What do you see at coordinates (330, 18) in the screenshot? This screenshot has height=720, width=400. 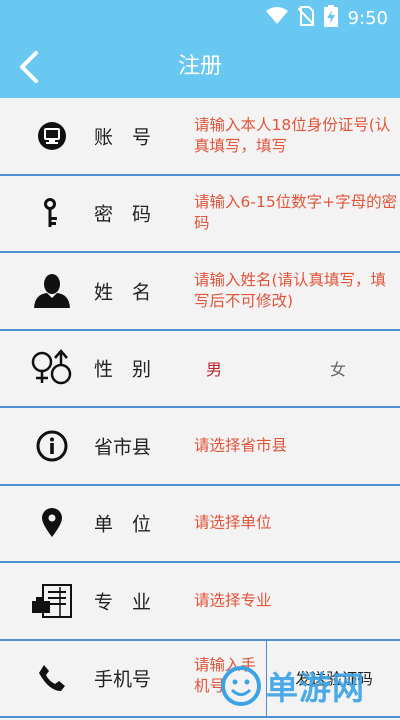 I see `battery-charging-icon` at bounding box center [330, 18].